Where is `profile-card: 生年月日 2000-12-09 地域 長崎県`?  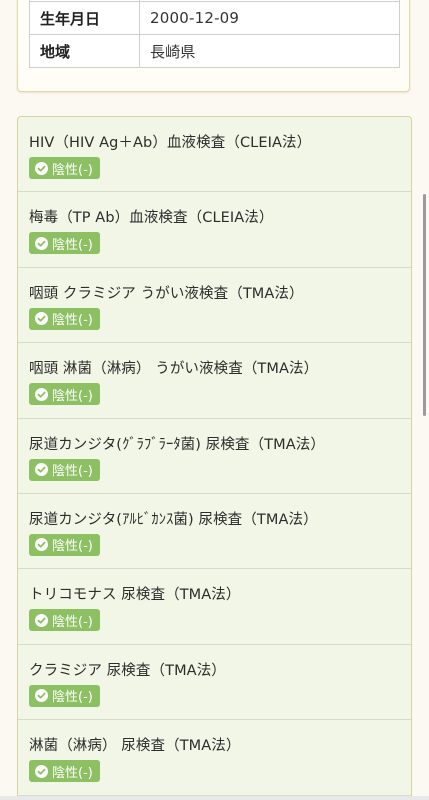
profile-card: 生年月日 2000-12-09 地域 長崎県 is located at coordinates (213, 46).